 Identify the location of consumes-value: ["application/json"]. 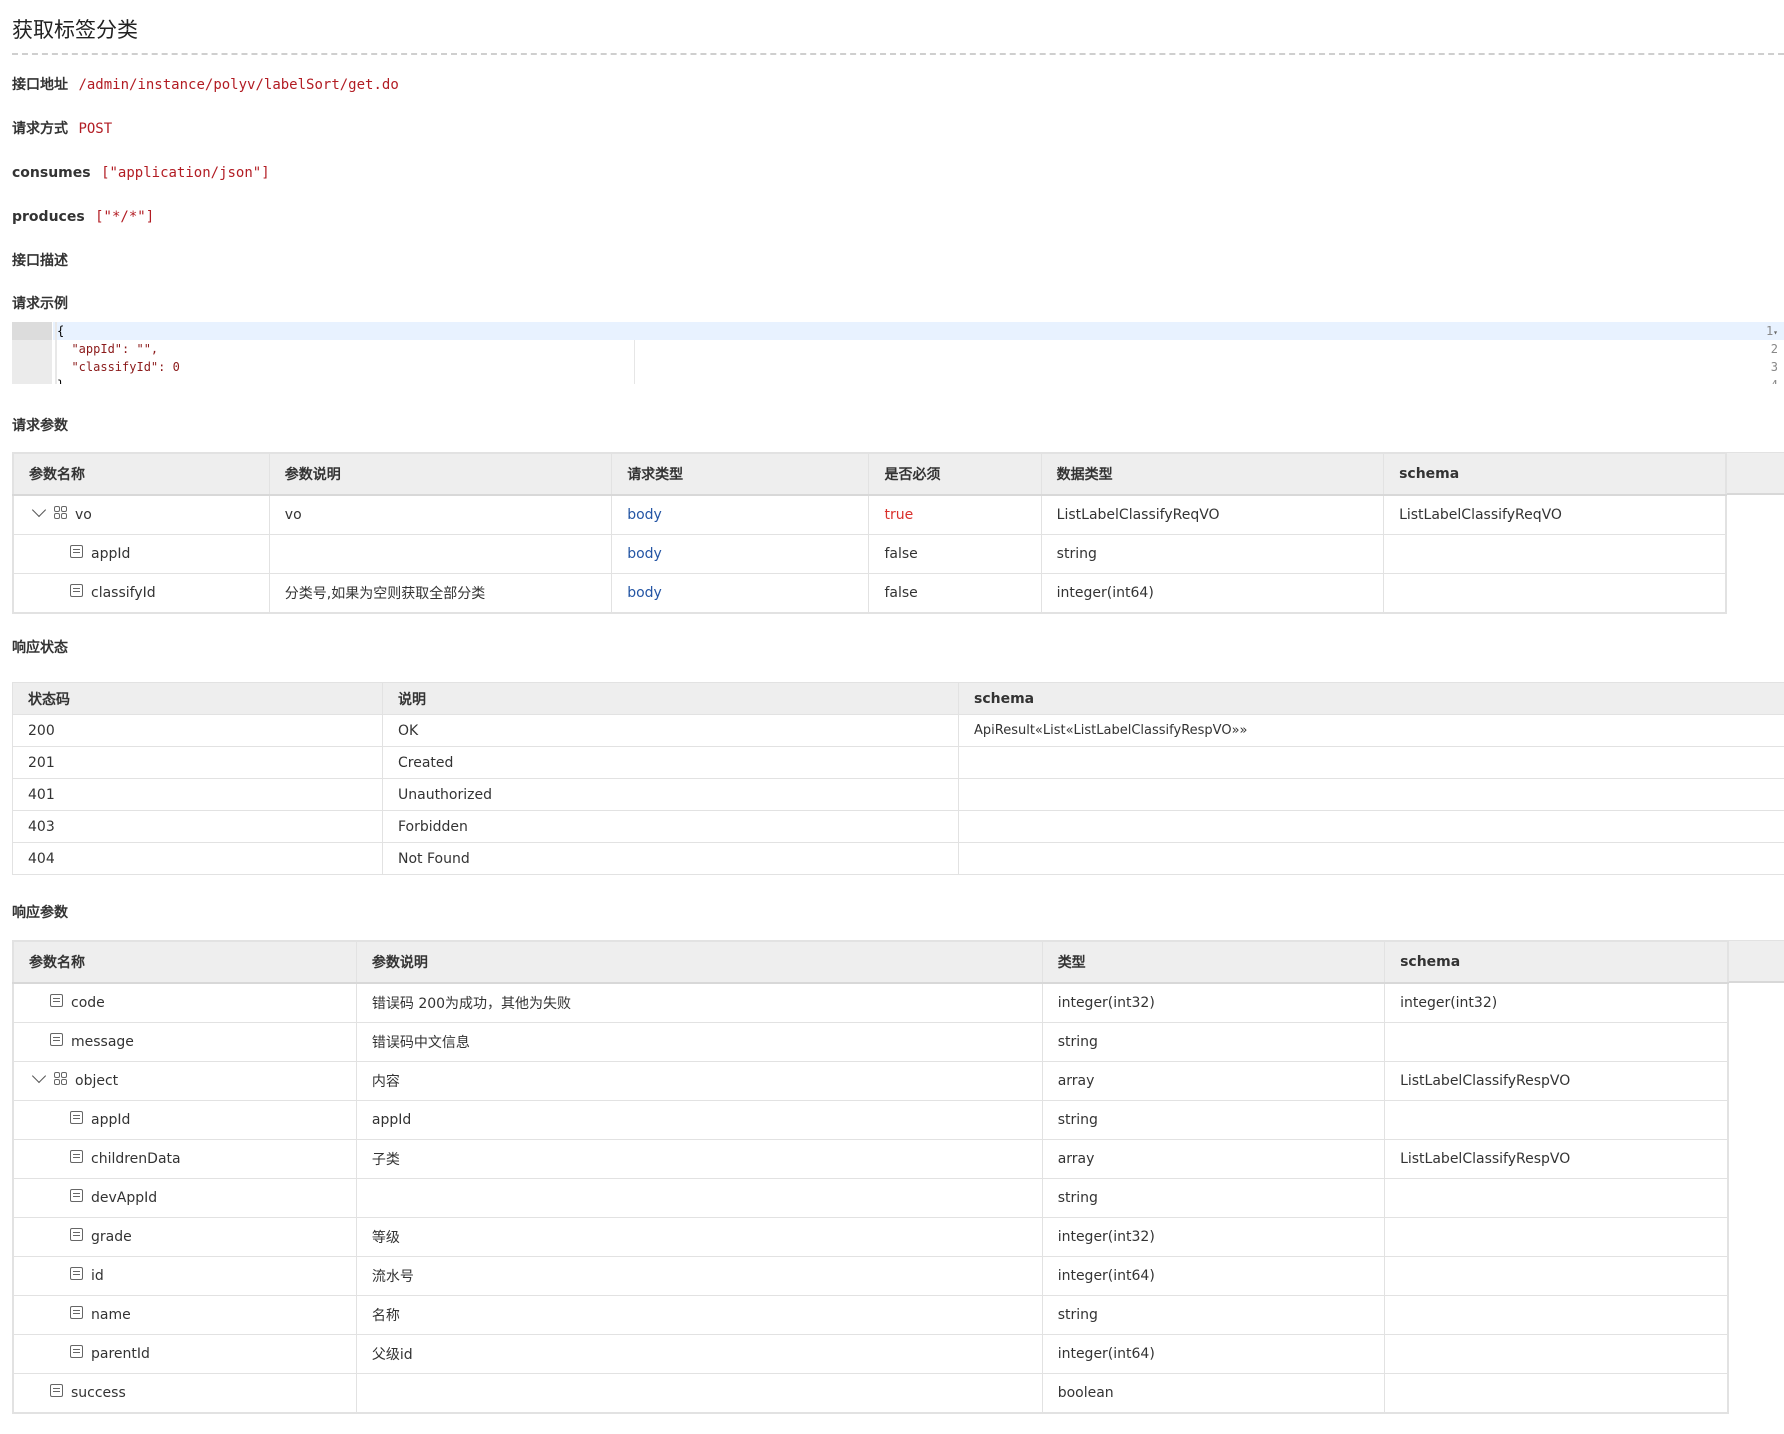
(185, 173).